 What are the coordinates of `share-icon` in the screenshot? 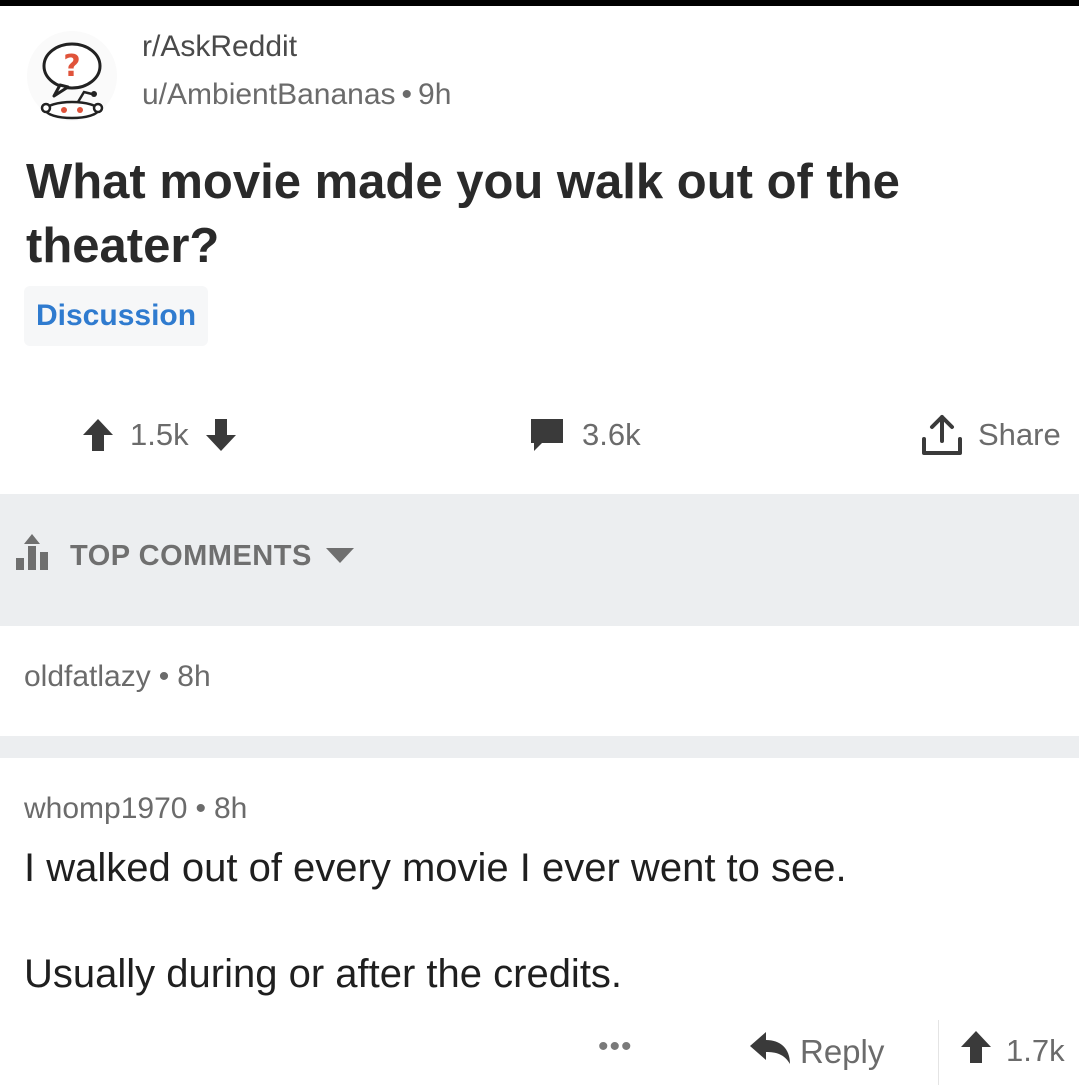 It's located at (942, 435).